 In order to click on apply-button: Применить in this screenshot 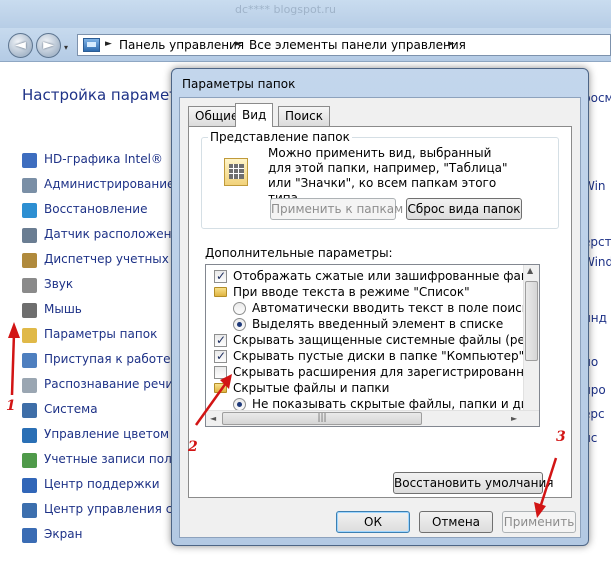, I will do `click(539, 522)`.